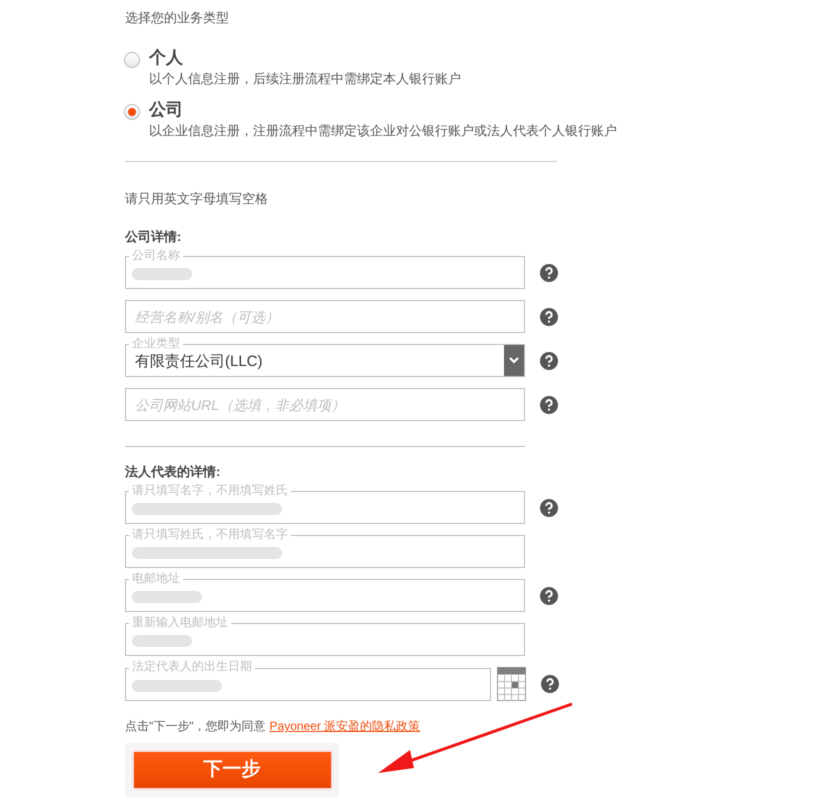 Image resolution: width=836 pixels, height=810 pixels. I want to click on consent-text: 点击"下一步"，您即为同意, so click(195, 726).